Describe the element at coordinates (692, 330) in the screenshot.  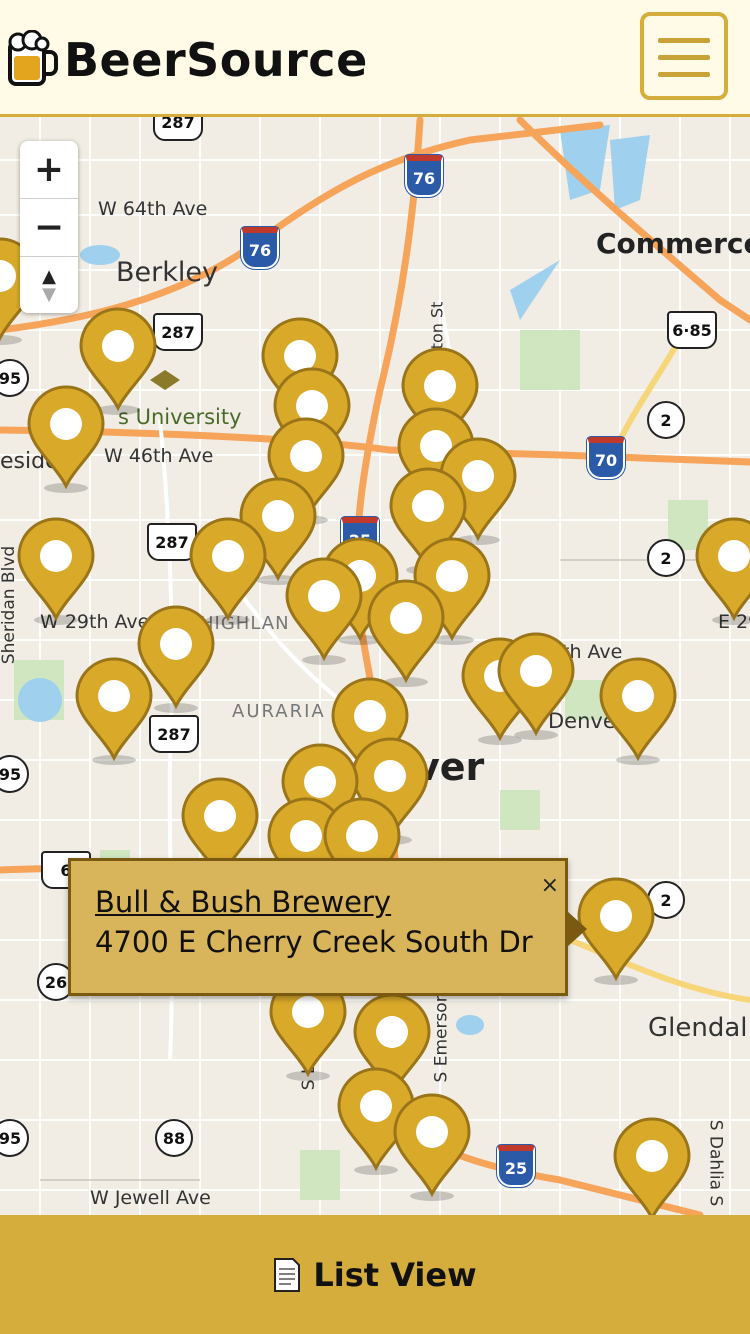
I see `route-shield: 6·85` at that location.